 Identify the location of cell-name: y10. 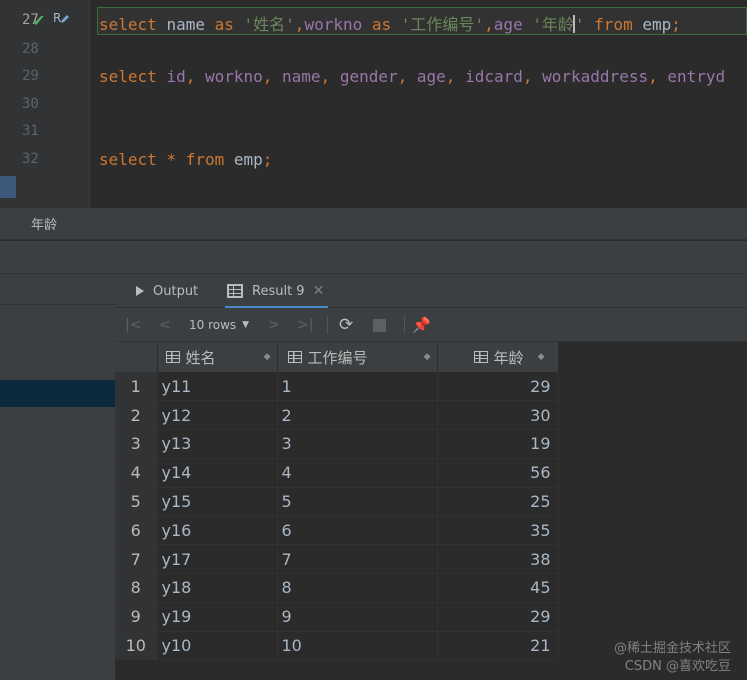
(217, 646).